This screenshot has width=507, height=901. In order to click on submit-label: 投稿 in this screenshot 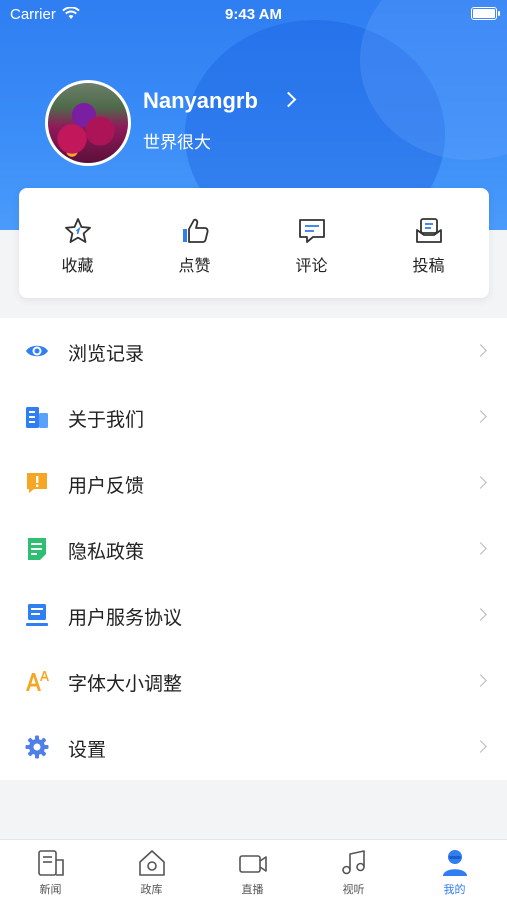, I will do `click(428, 265)`.